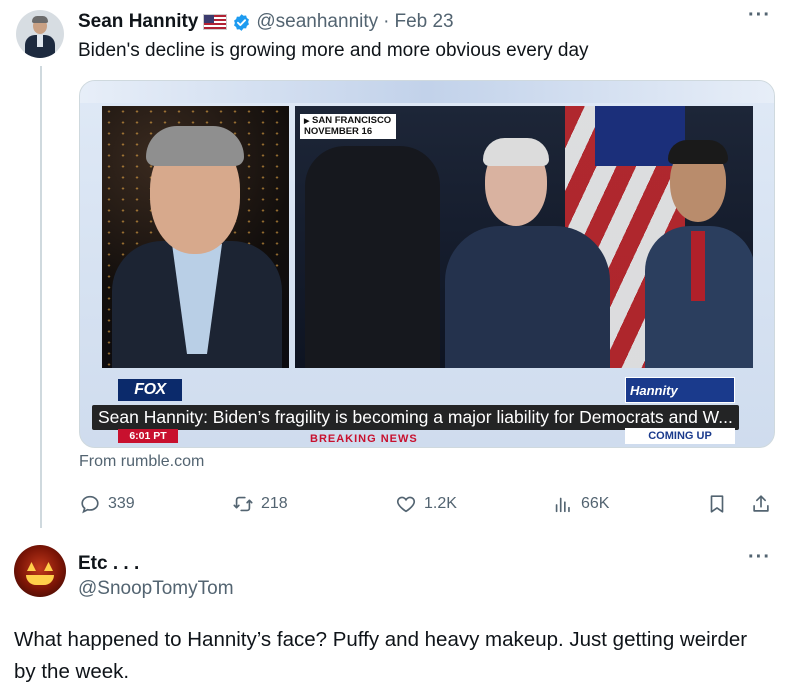 The image size is (800, 691). I want to click on reply-icon, so click(90, 504).